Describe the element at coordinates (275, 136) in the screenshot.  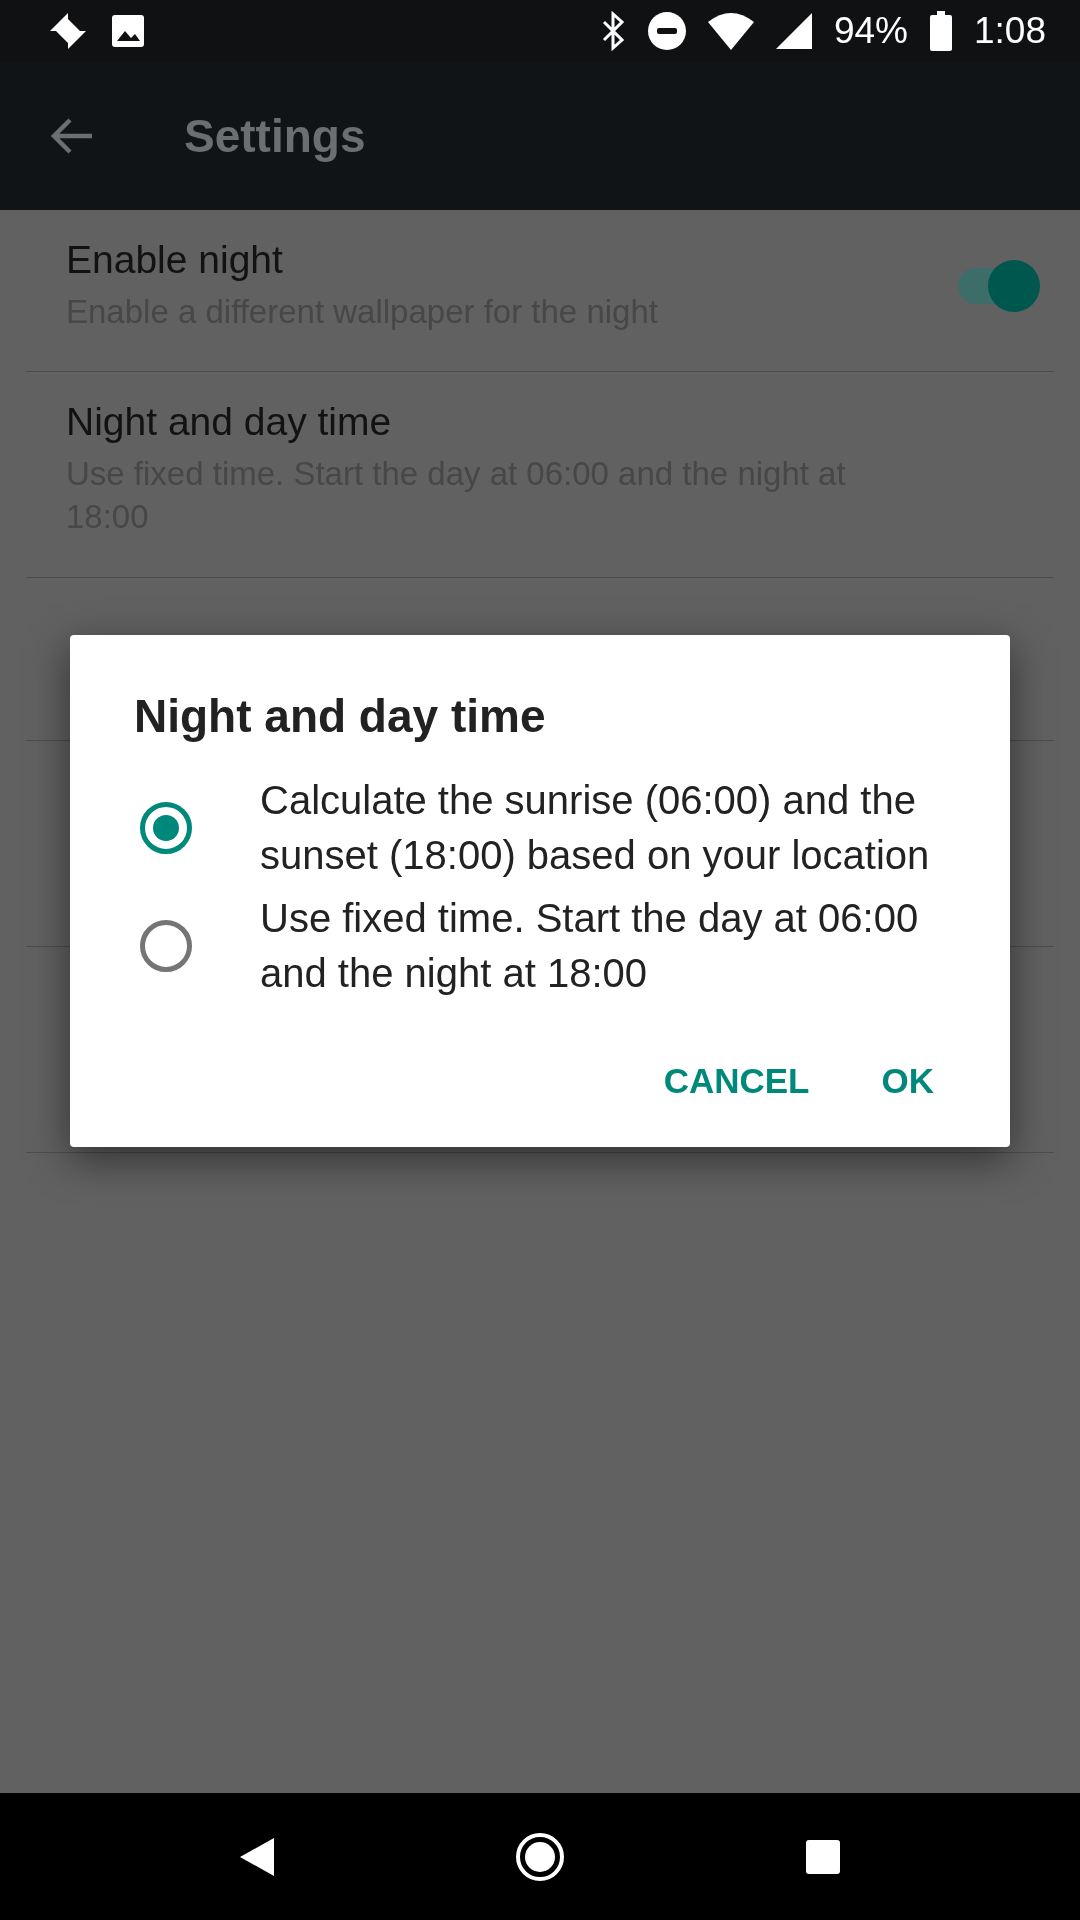
I see `screen-title: Settings` at that location.